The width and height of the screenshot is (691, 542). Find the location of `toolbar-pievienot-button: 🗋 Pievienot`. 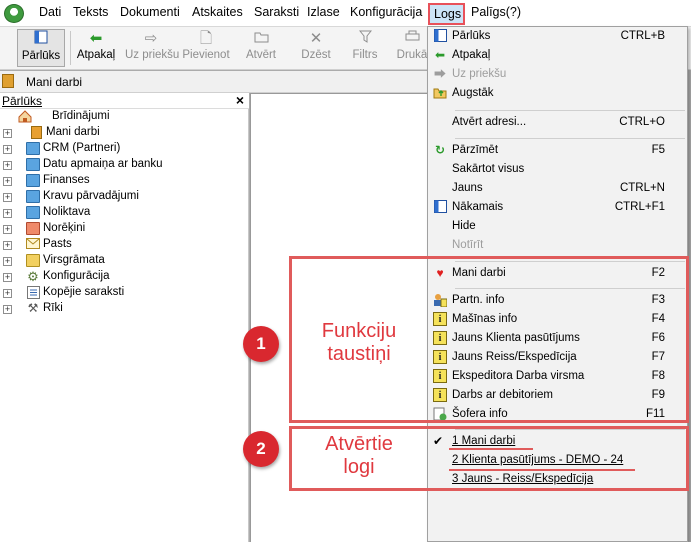

toolbar-pievienot-button: 🗋 Pievienot is located at coordinates (206, 48).